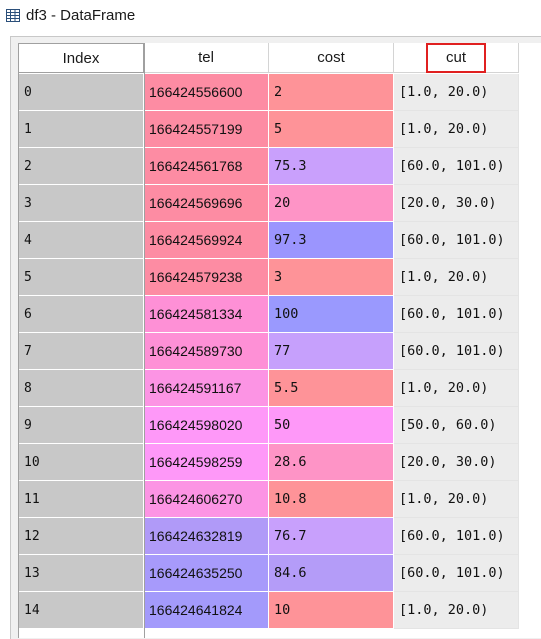 This screenshot has width=541, height=639. Describe the element at coordinates (270, 15) in the screenshot. I see `window-titlebar: df3 - DataFrame` at that location.